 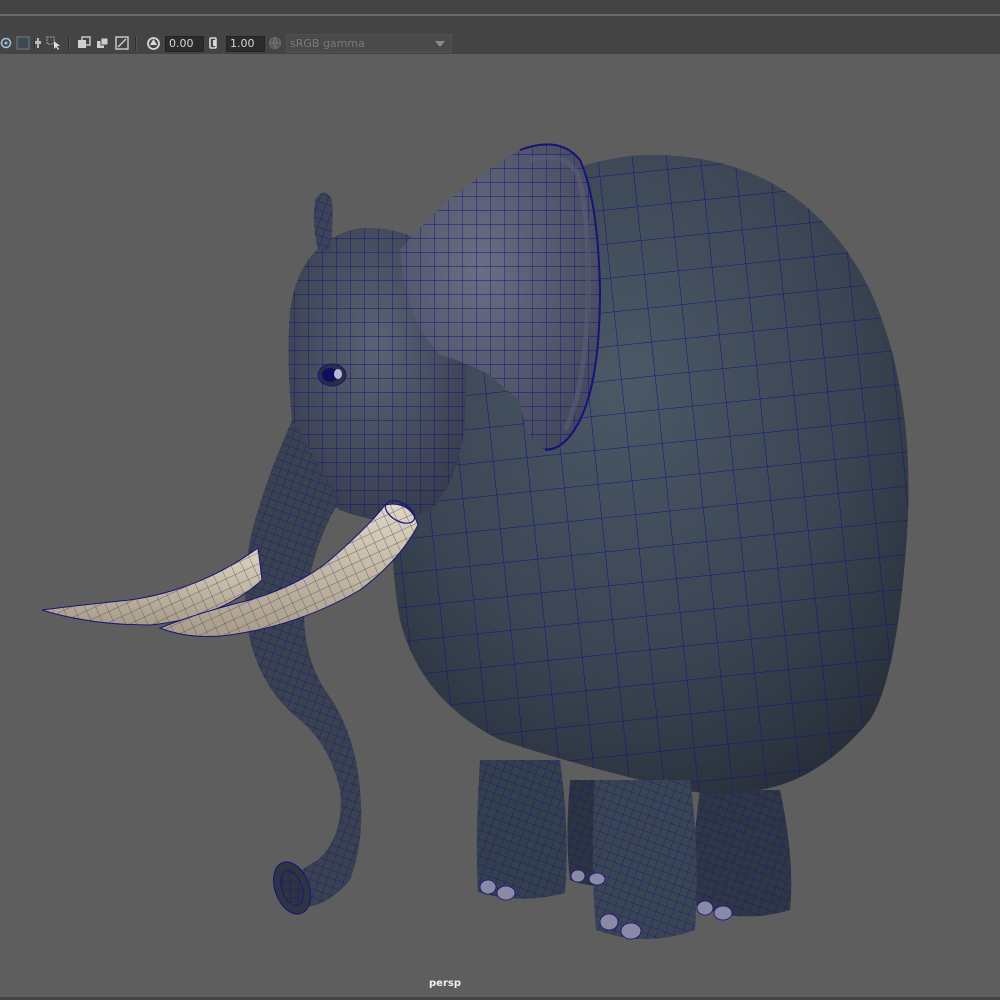 I want to click on exposure-field: 0.00, so click(x=184, y=44).